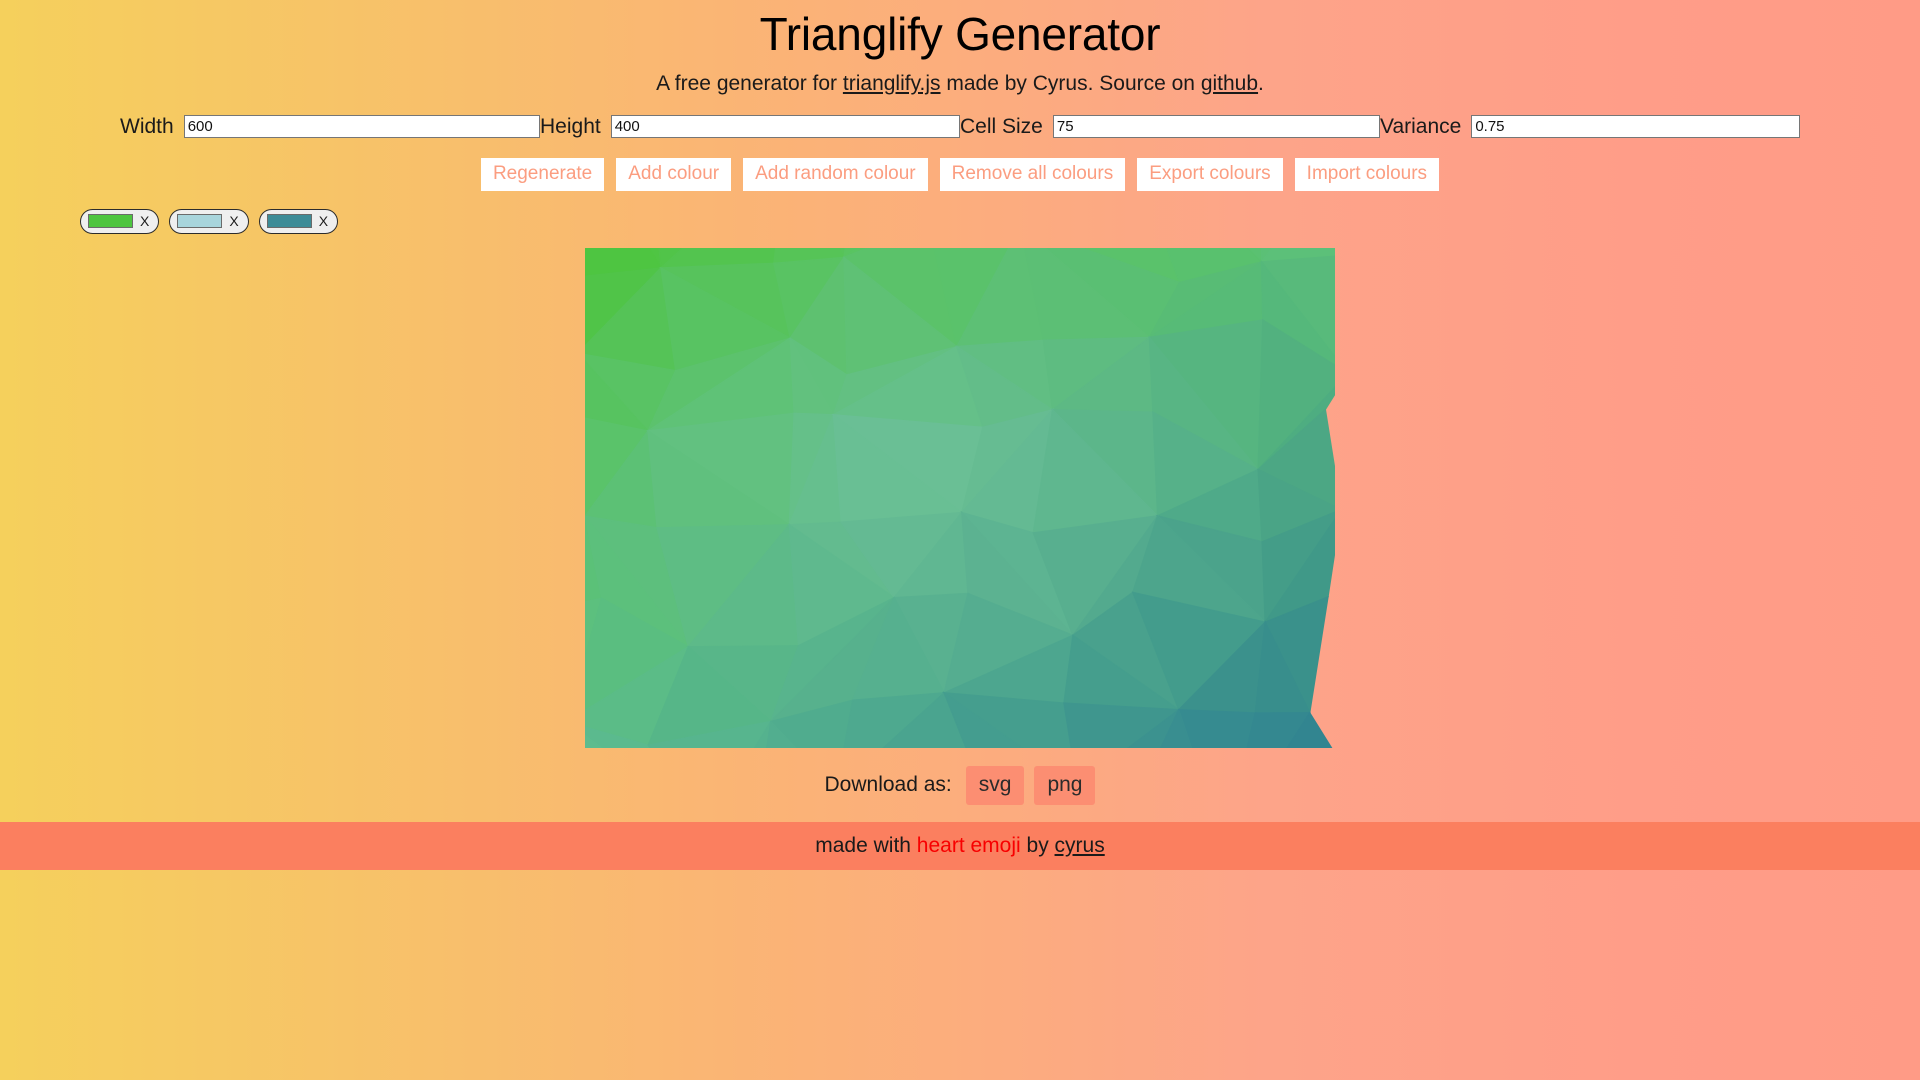 The image size is (1920, 1080). Describe the element at coordinates (1001, 126) in the screenshot. I see `cell-size-label: Cell Size` at that location.